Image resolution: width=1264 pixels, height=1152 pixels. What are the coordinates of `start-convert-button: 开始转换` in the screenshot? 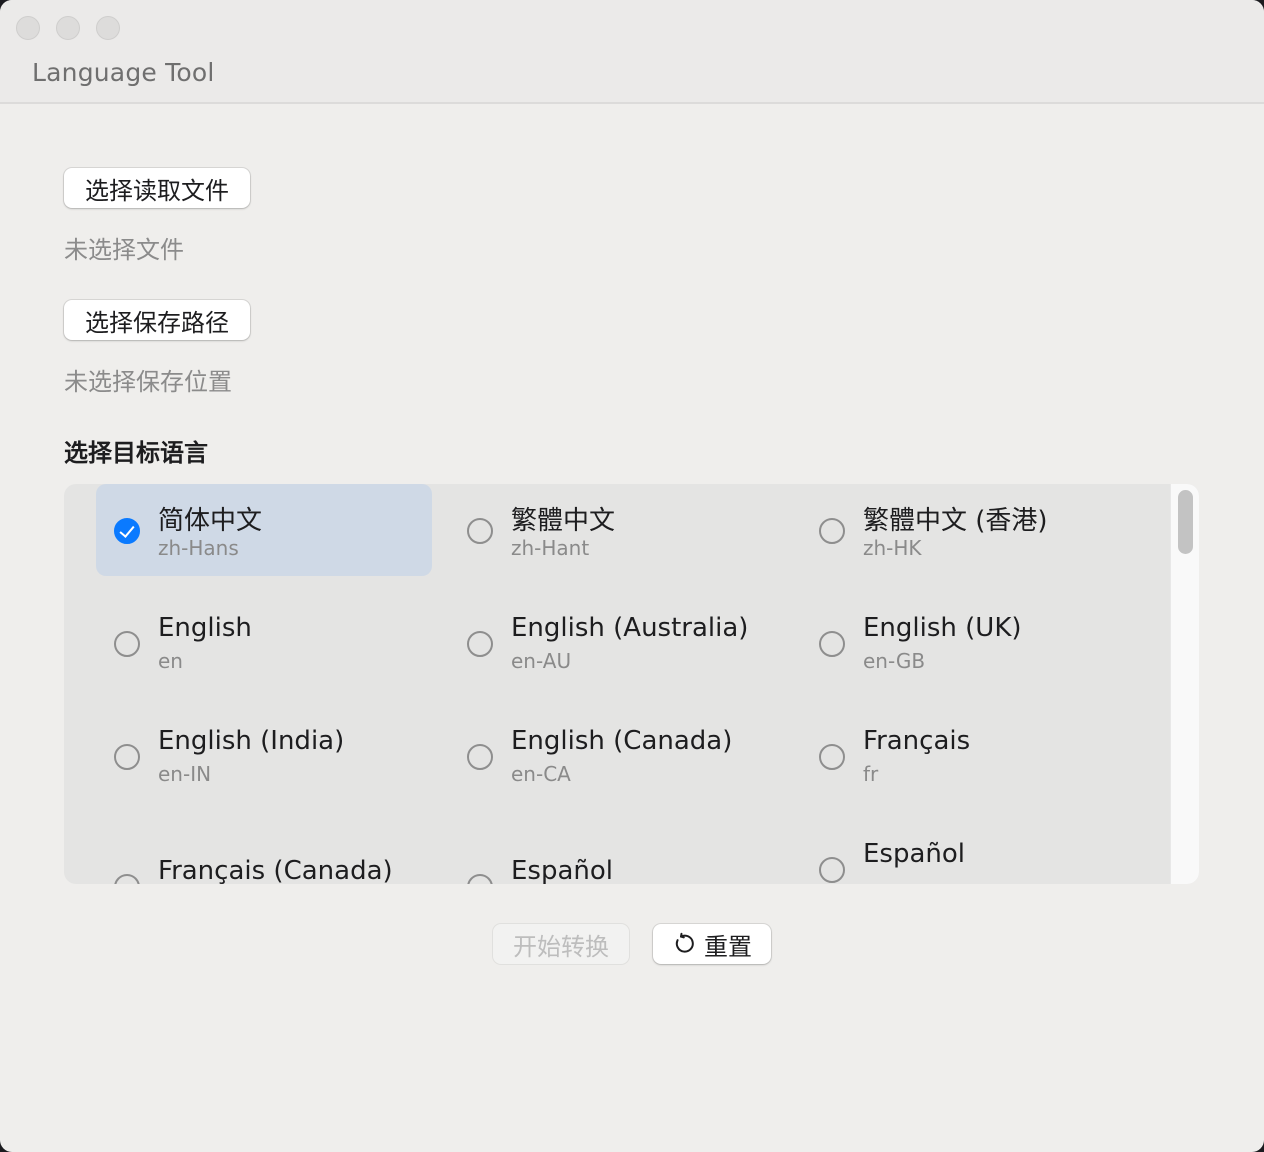 It's located at (561, 944).